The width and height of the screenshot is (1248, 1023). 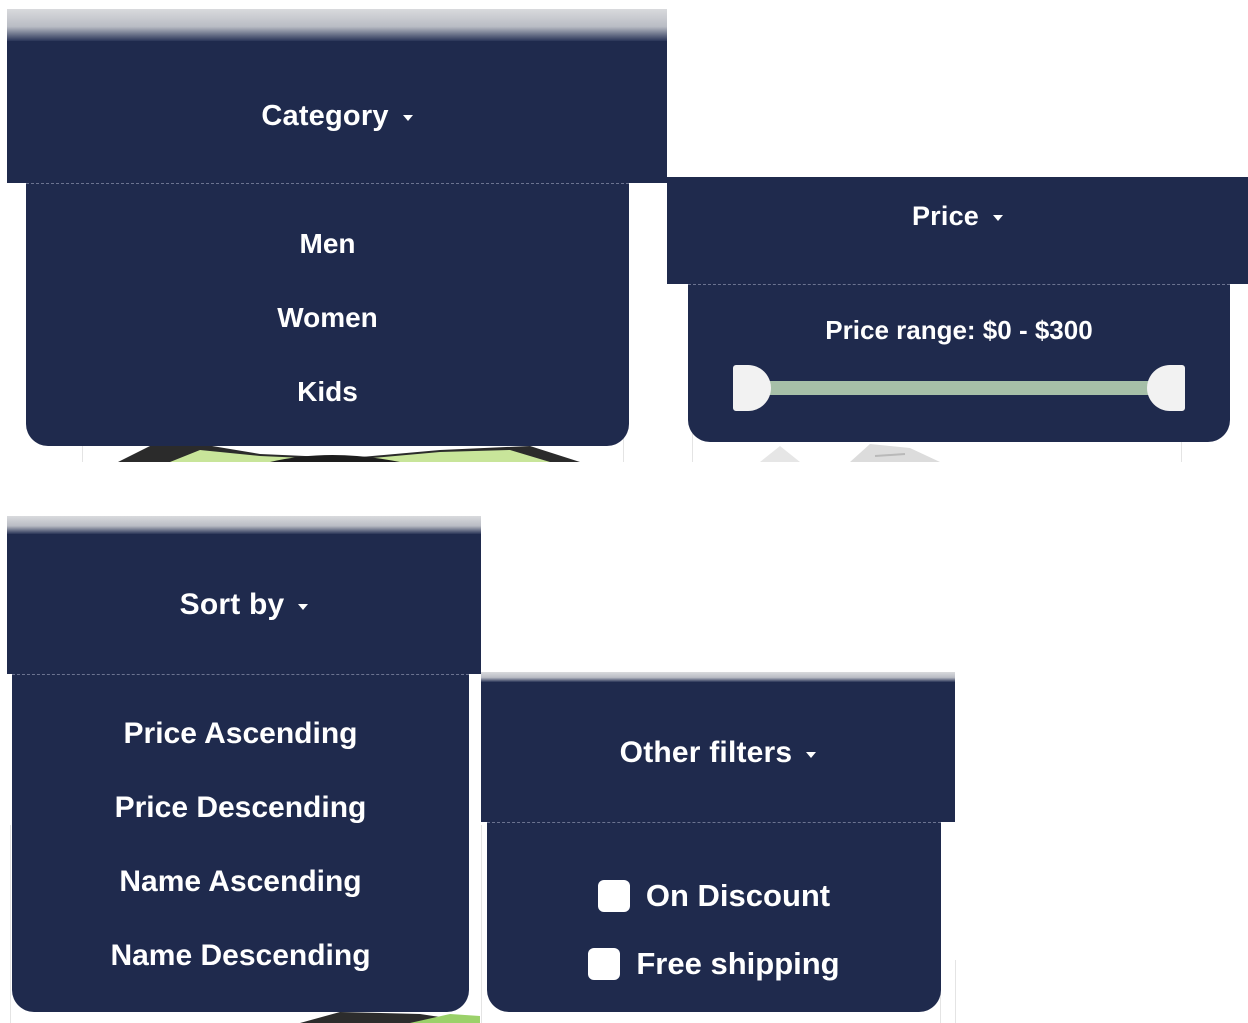 I want to click on category-item-men: Men, so click(x=327, y=261).